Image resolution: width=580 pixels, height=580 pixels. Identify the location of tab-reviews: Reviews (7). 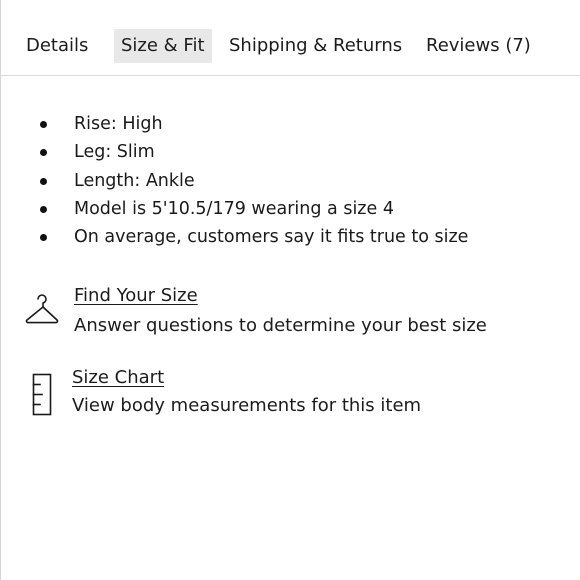
(478, 46).